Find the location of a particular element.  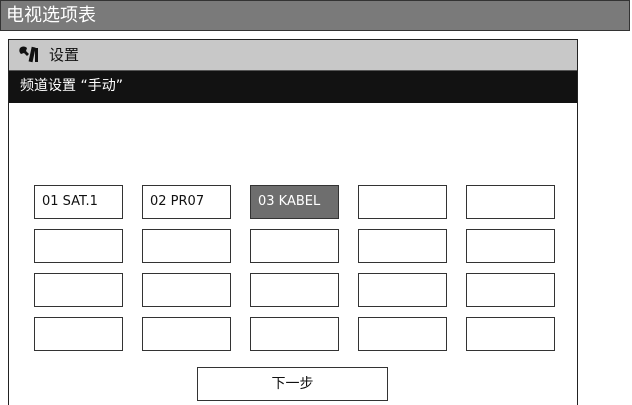

channel-settings-label: 频道设置 “手动” is located at coordinates (71, 86).